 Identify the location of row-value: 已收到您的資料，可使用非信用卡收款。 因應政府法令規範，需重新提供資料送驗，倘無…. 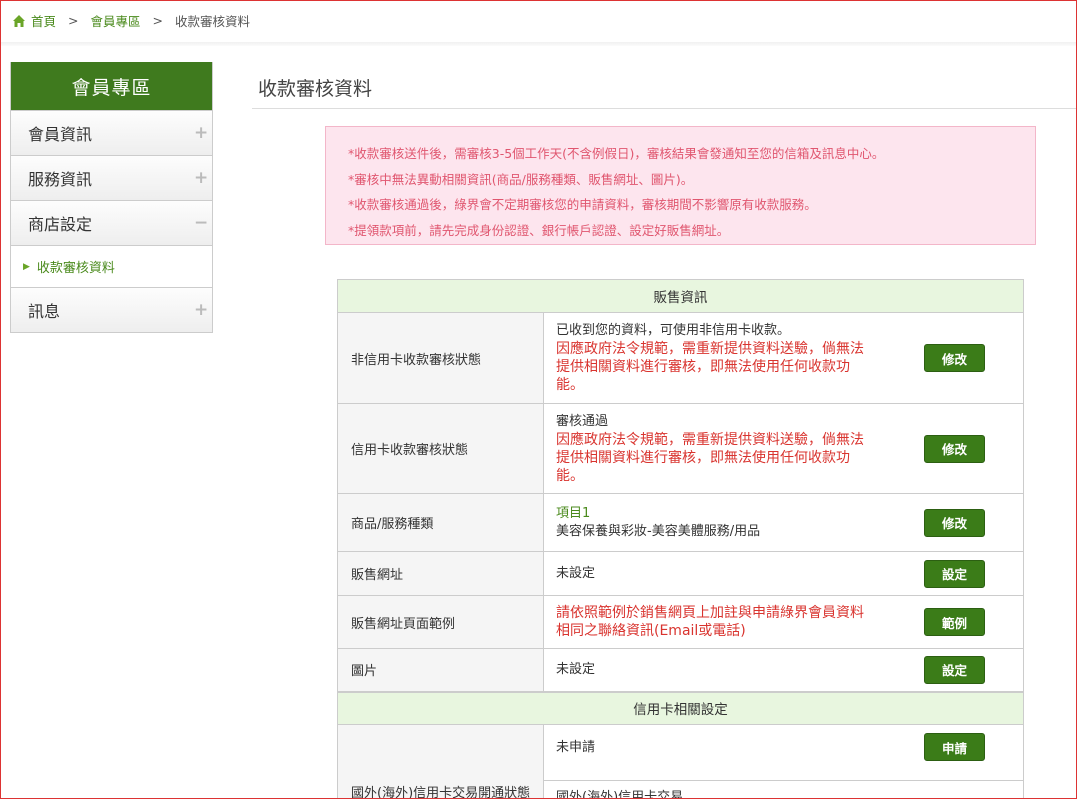
(783, 358).